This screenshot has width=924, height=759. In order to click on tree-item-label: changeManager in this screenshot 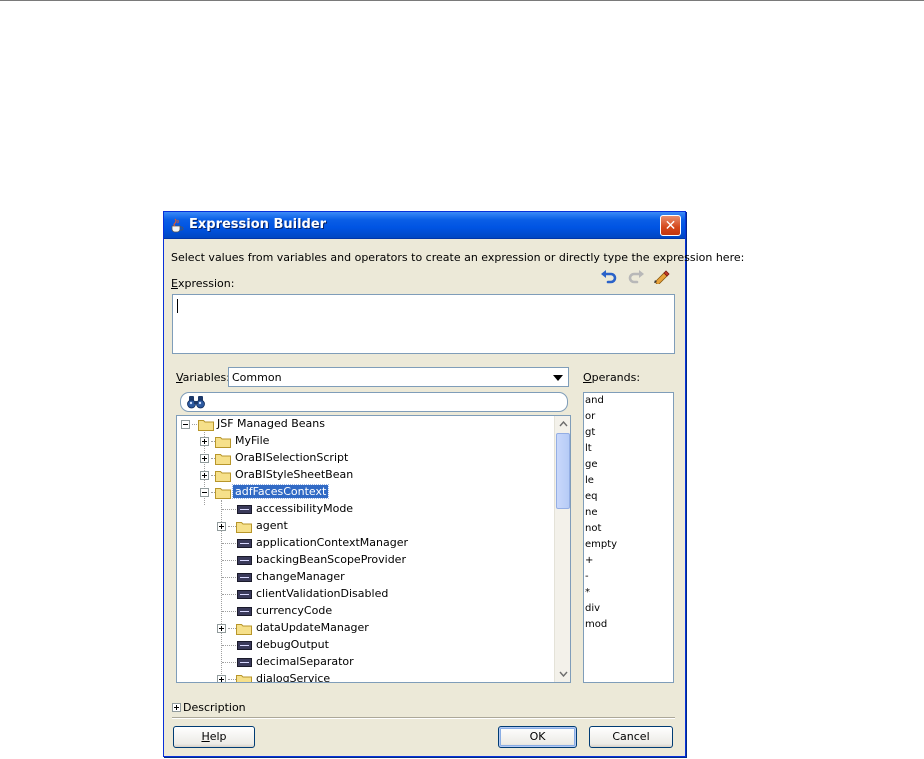, I will do `click(300, 576)`.